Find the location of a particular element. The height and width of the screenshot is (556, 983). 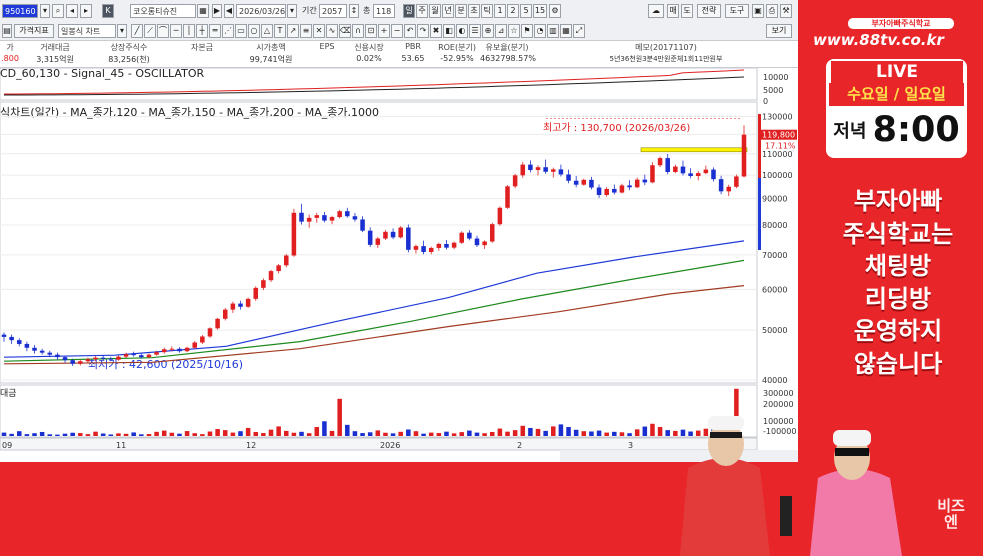

price-tick-label: 130000 is located at coordinates (777, 116).